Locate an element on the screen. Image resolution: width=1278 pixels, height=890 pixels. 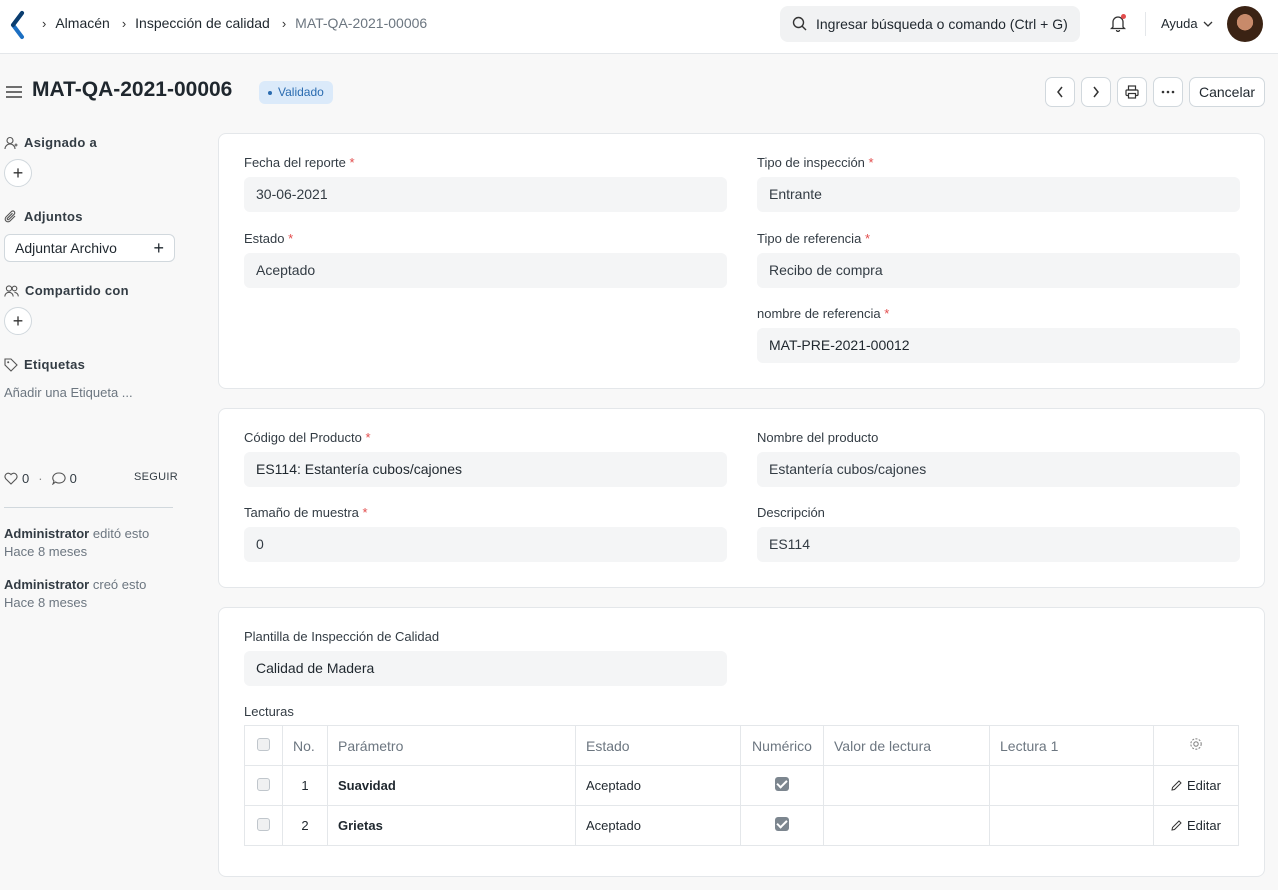
template-field: Calidad de Madera is located at coordinates (485, 668).